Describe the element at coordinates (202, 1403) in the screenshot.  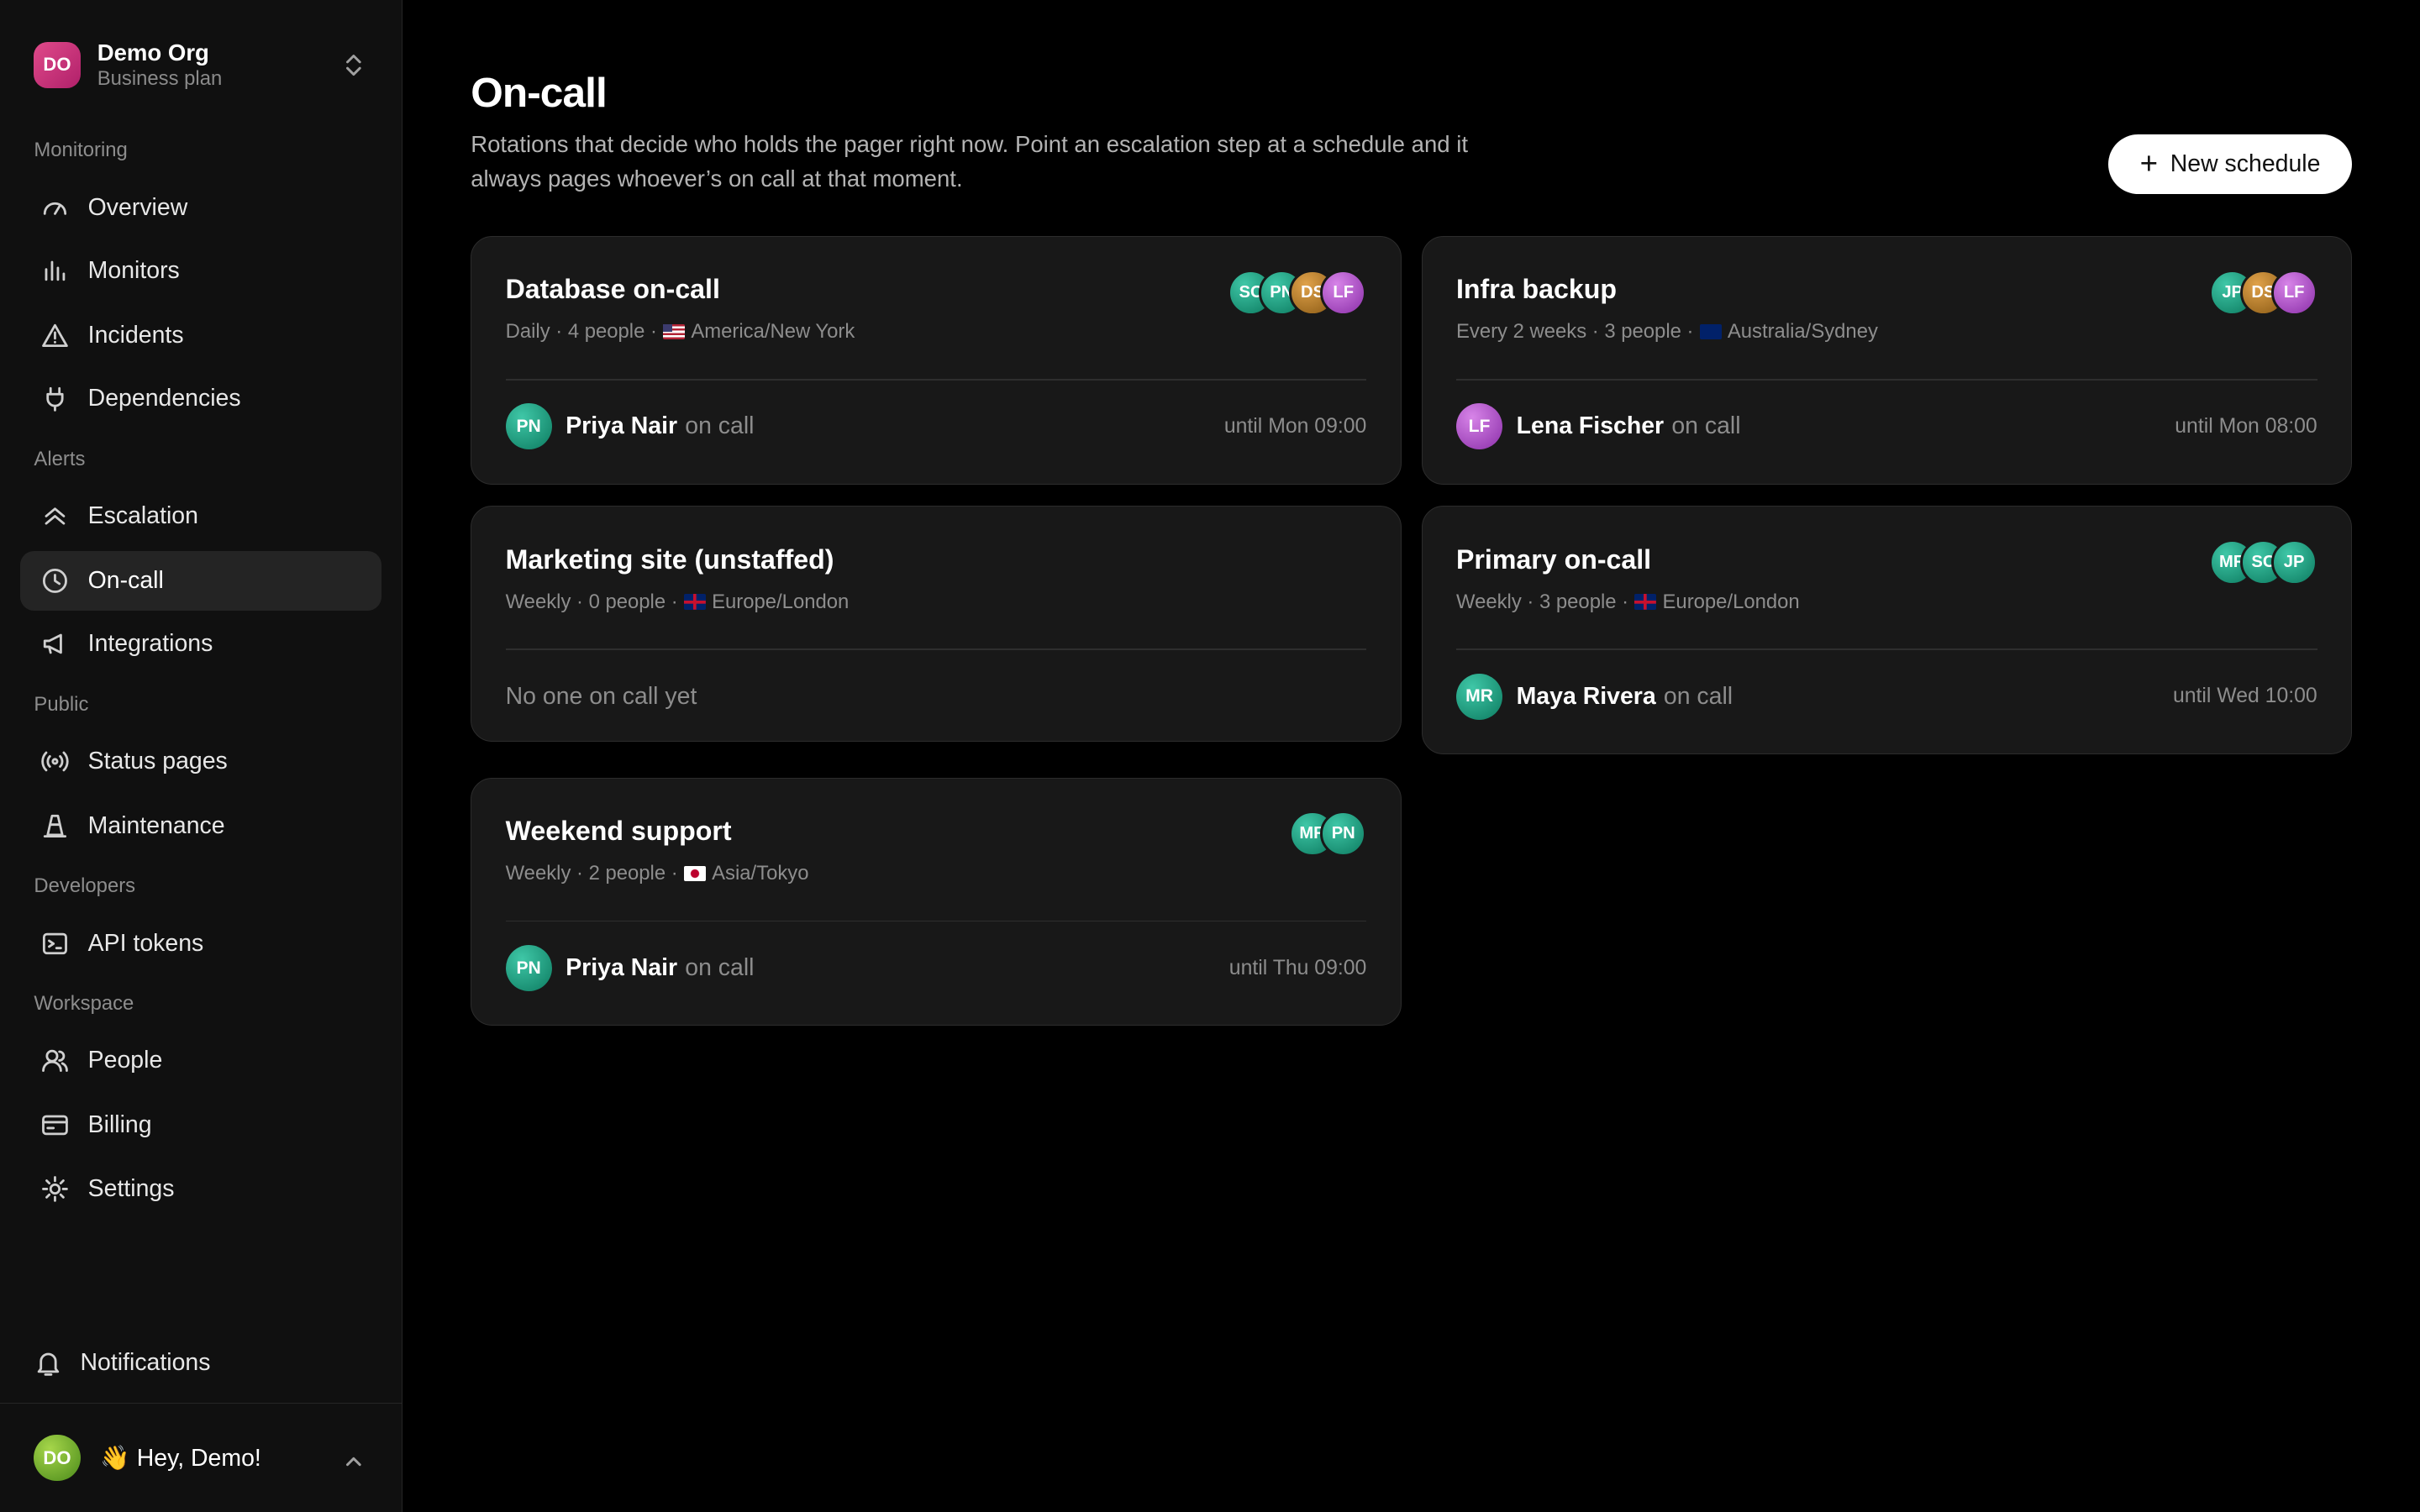
I see `sidebar-divider` at that location.